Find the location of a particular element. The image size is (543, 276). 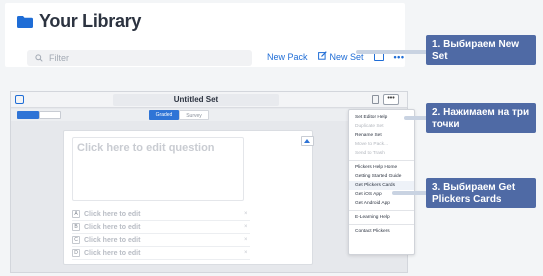

edit-icon is located at coordinates (322, 56).